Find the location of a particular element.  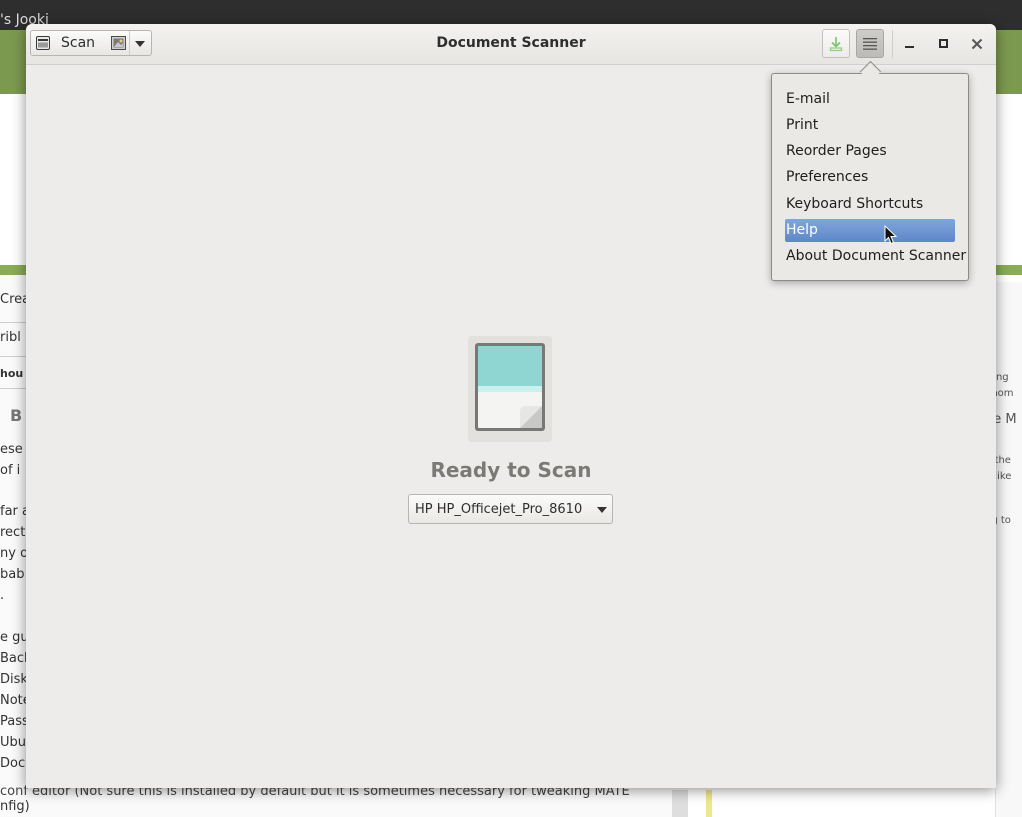

maximize-icon is located at coordinates (943, 43).